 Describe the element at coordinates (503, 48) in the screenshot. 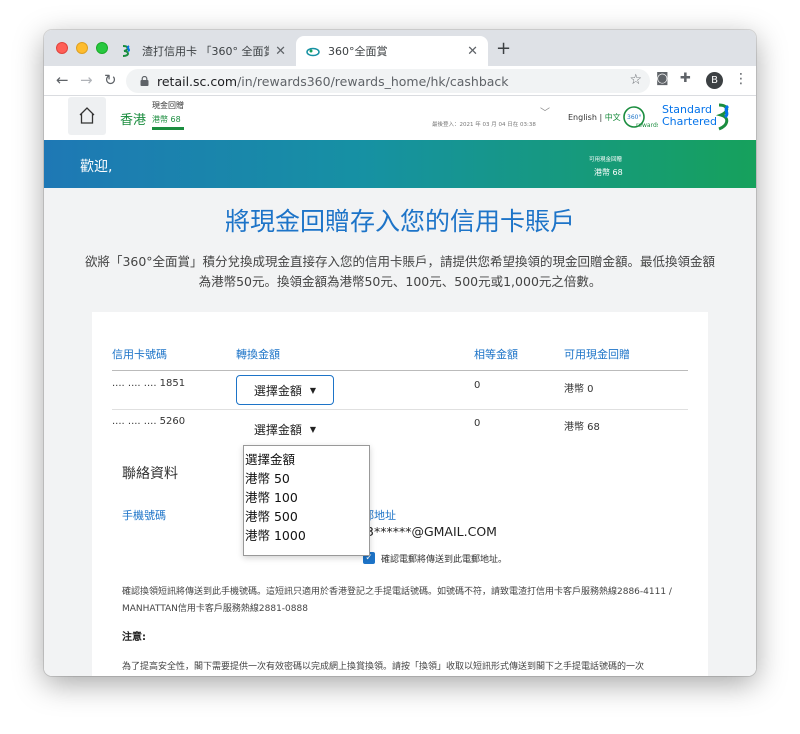

I see `new-tab-button: +` at that location.